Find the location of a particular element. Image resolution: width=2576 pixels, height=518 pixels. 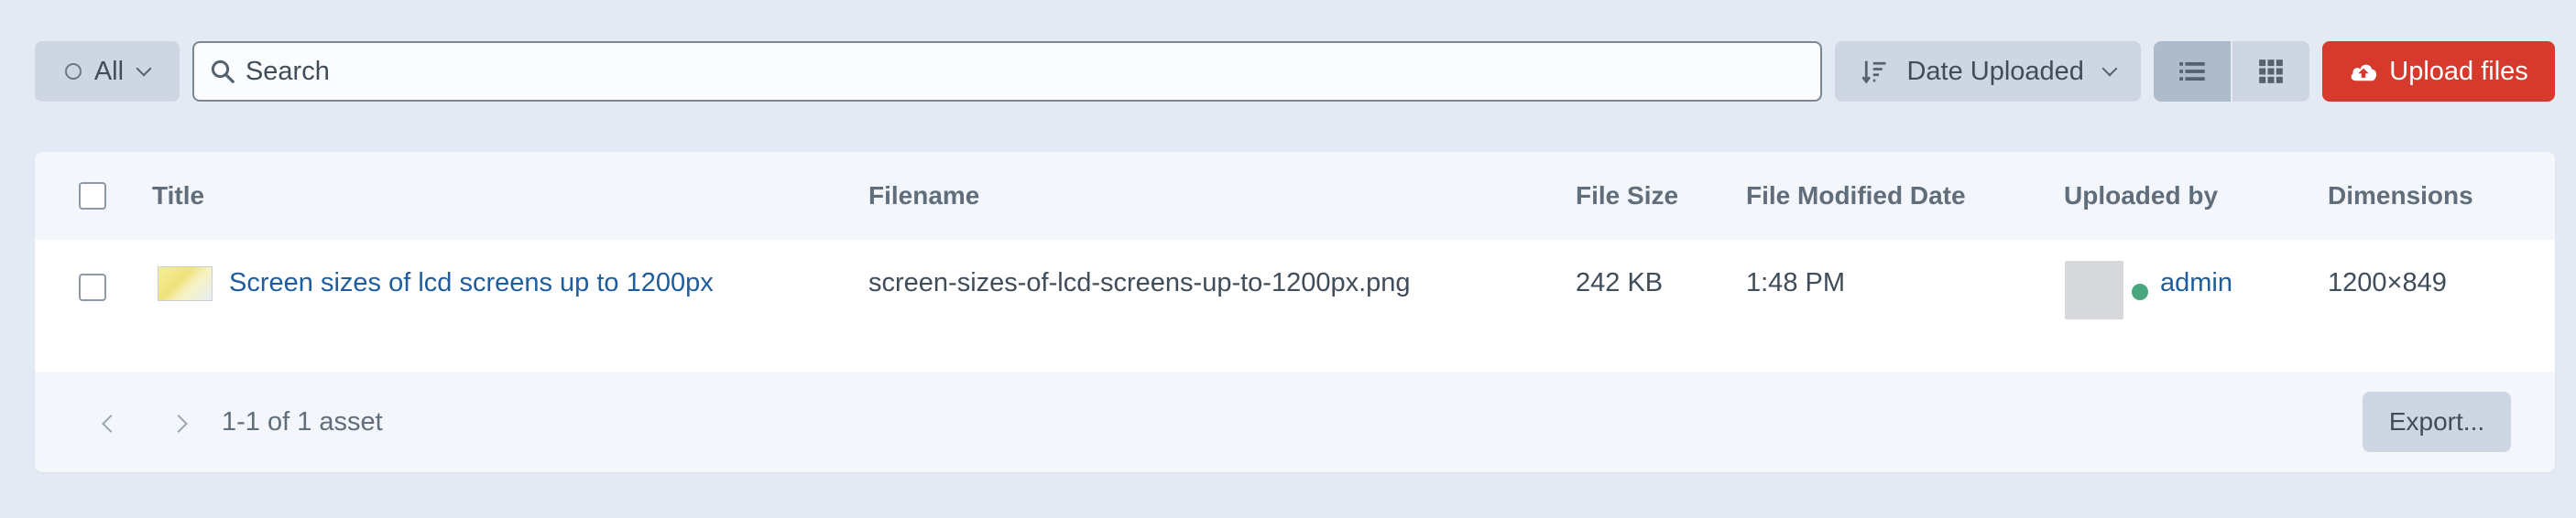

pagination-text: 1-1 of 1 asset is located at coordinates (303, 422).